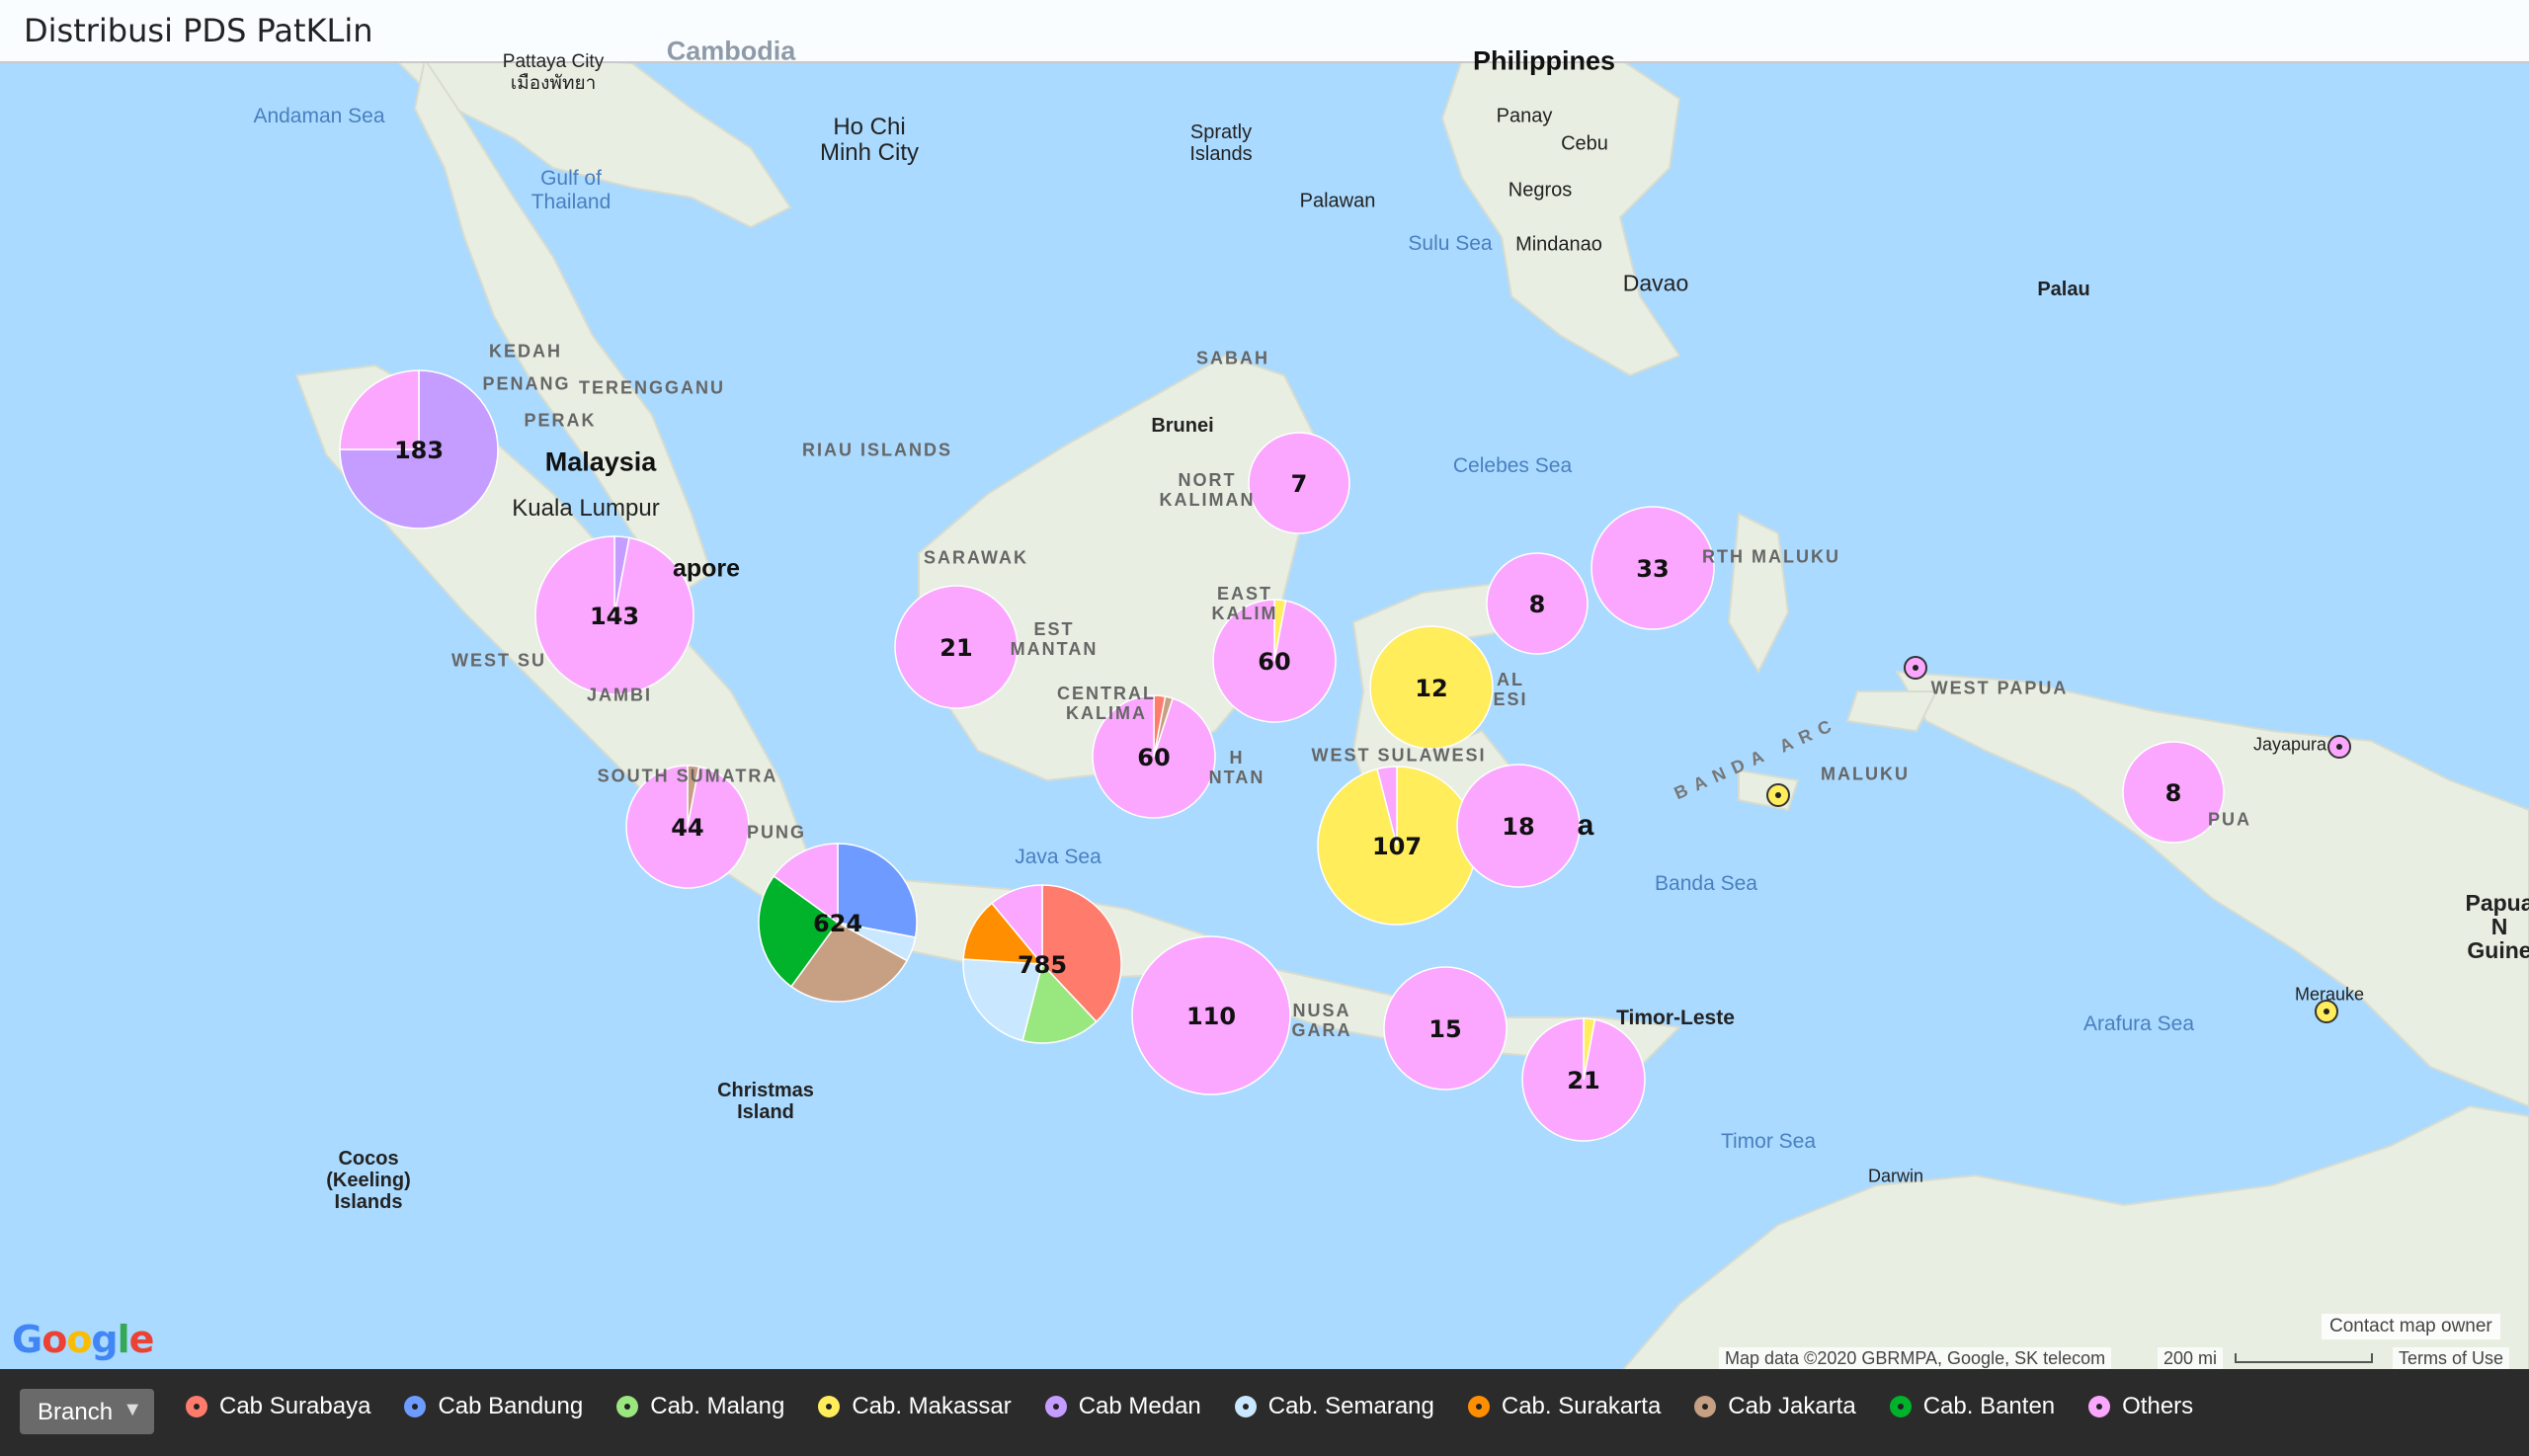  Describe the element at coordinates (1512, 465) in the screenshot. I see `sea-label-celebes: Celebes Sea` at that location.